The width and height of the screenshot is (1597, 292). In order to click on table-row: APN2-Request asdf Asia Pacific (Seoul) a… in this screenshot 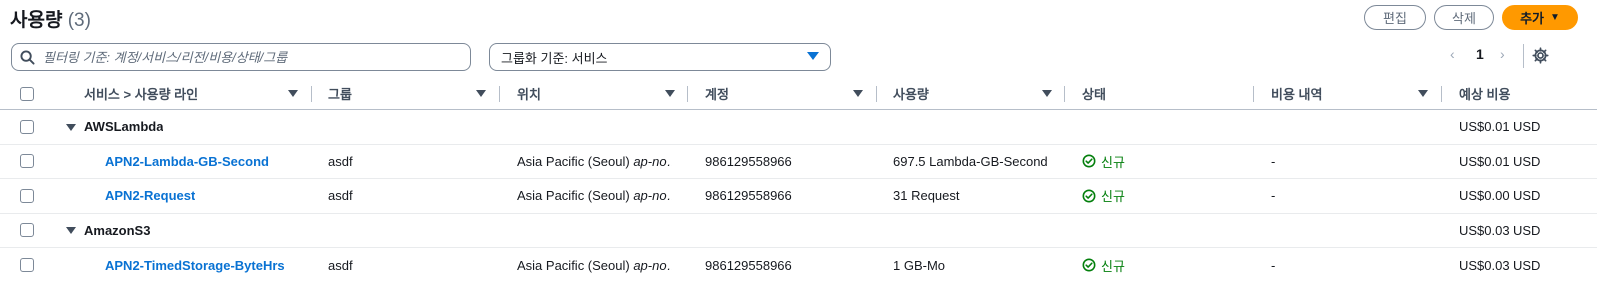, I will do `click(798, 196)`.